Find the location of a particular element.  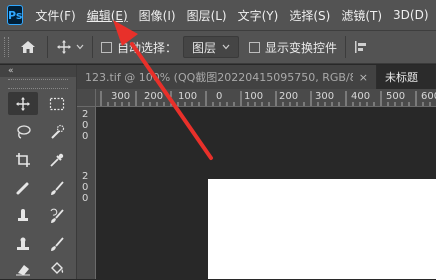

show-transform-label: 显示变换控件 is located at coordinates (301, 47).